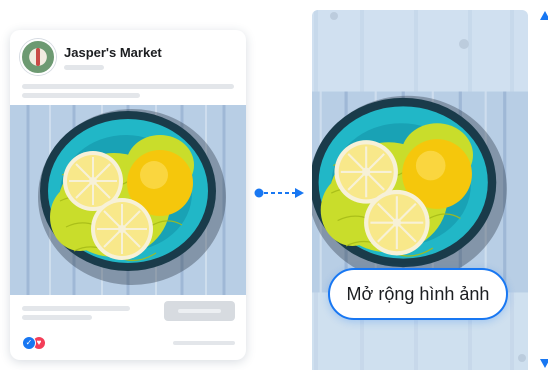 The width and height of the screenshot is (548, 370). I want to click on cta-button, so click(199, 311).